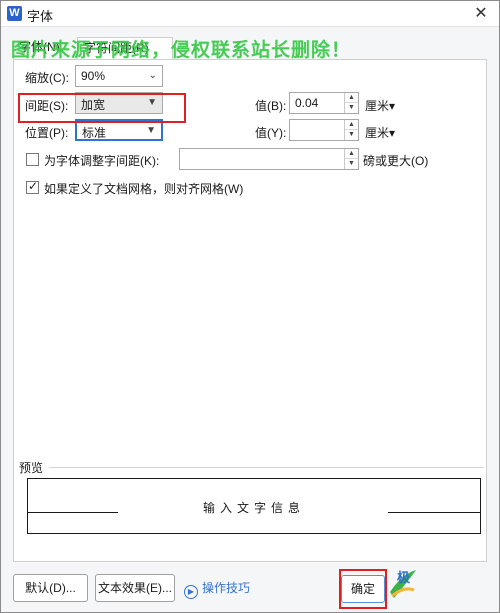  What do you see at coordinates (396, 161) in the screenshot?
I see `kerning-suffix: 磅或更大(O)` at bounding box center [396, 161].